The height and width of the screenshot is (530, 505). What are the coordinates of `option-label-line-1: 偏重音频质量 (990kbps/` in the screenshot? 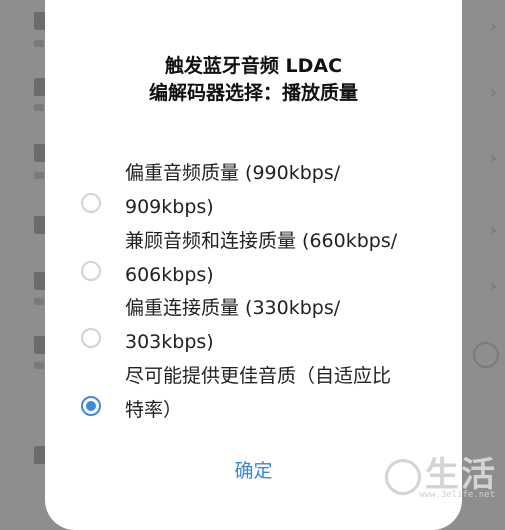 It's located at (233, 173).